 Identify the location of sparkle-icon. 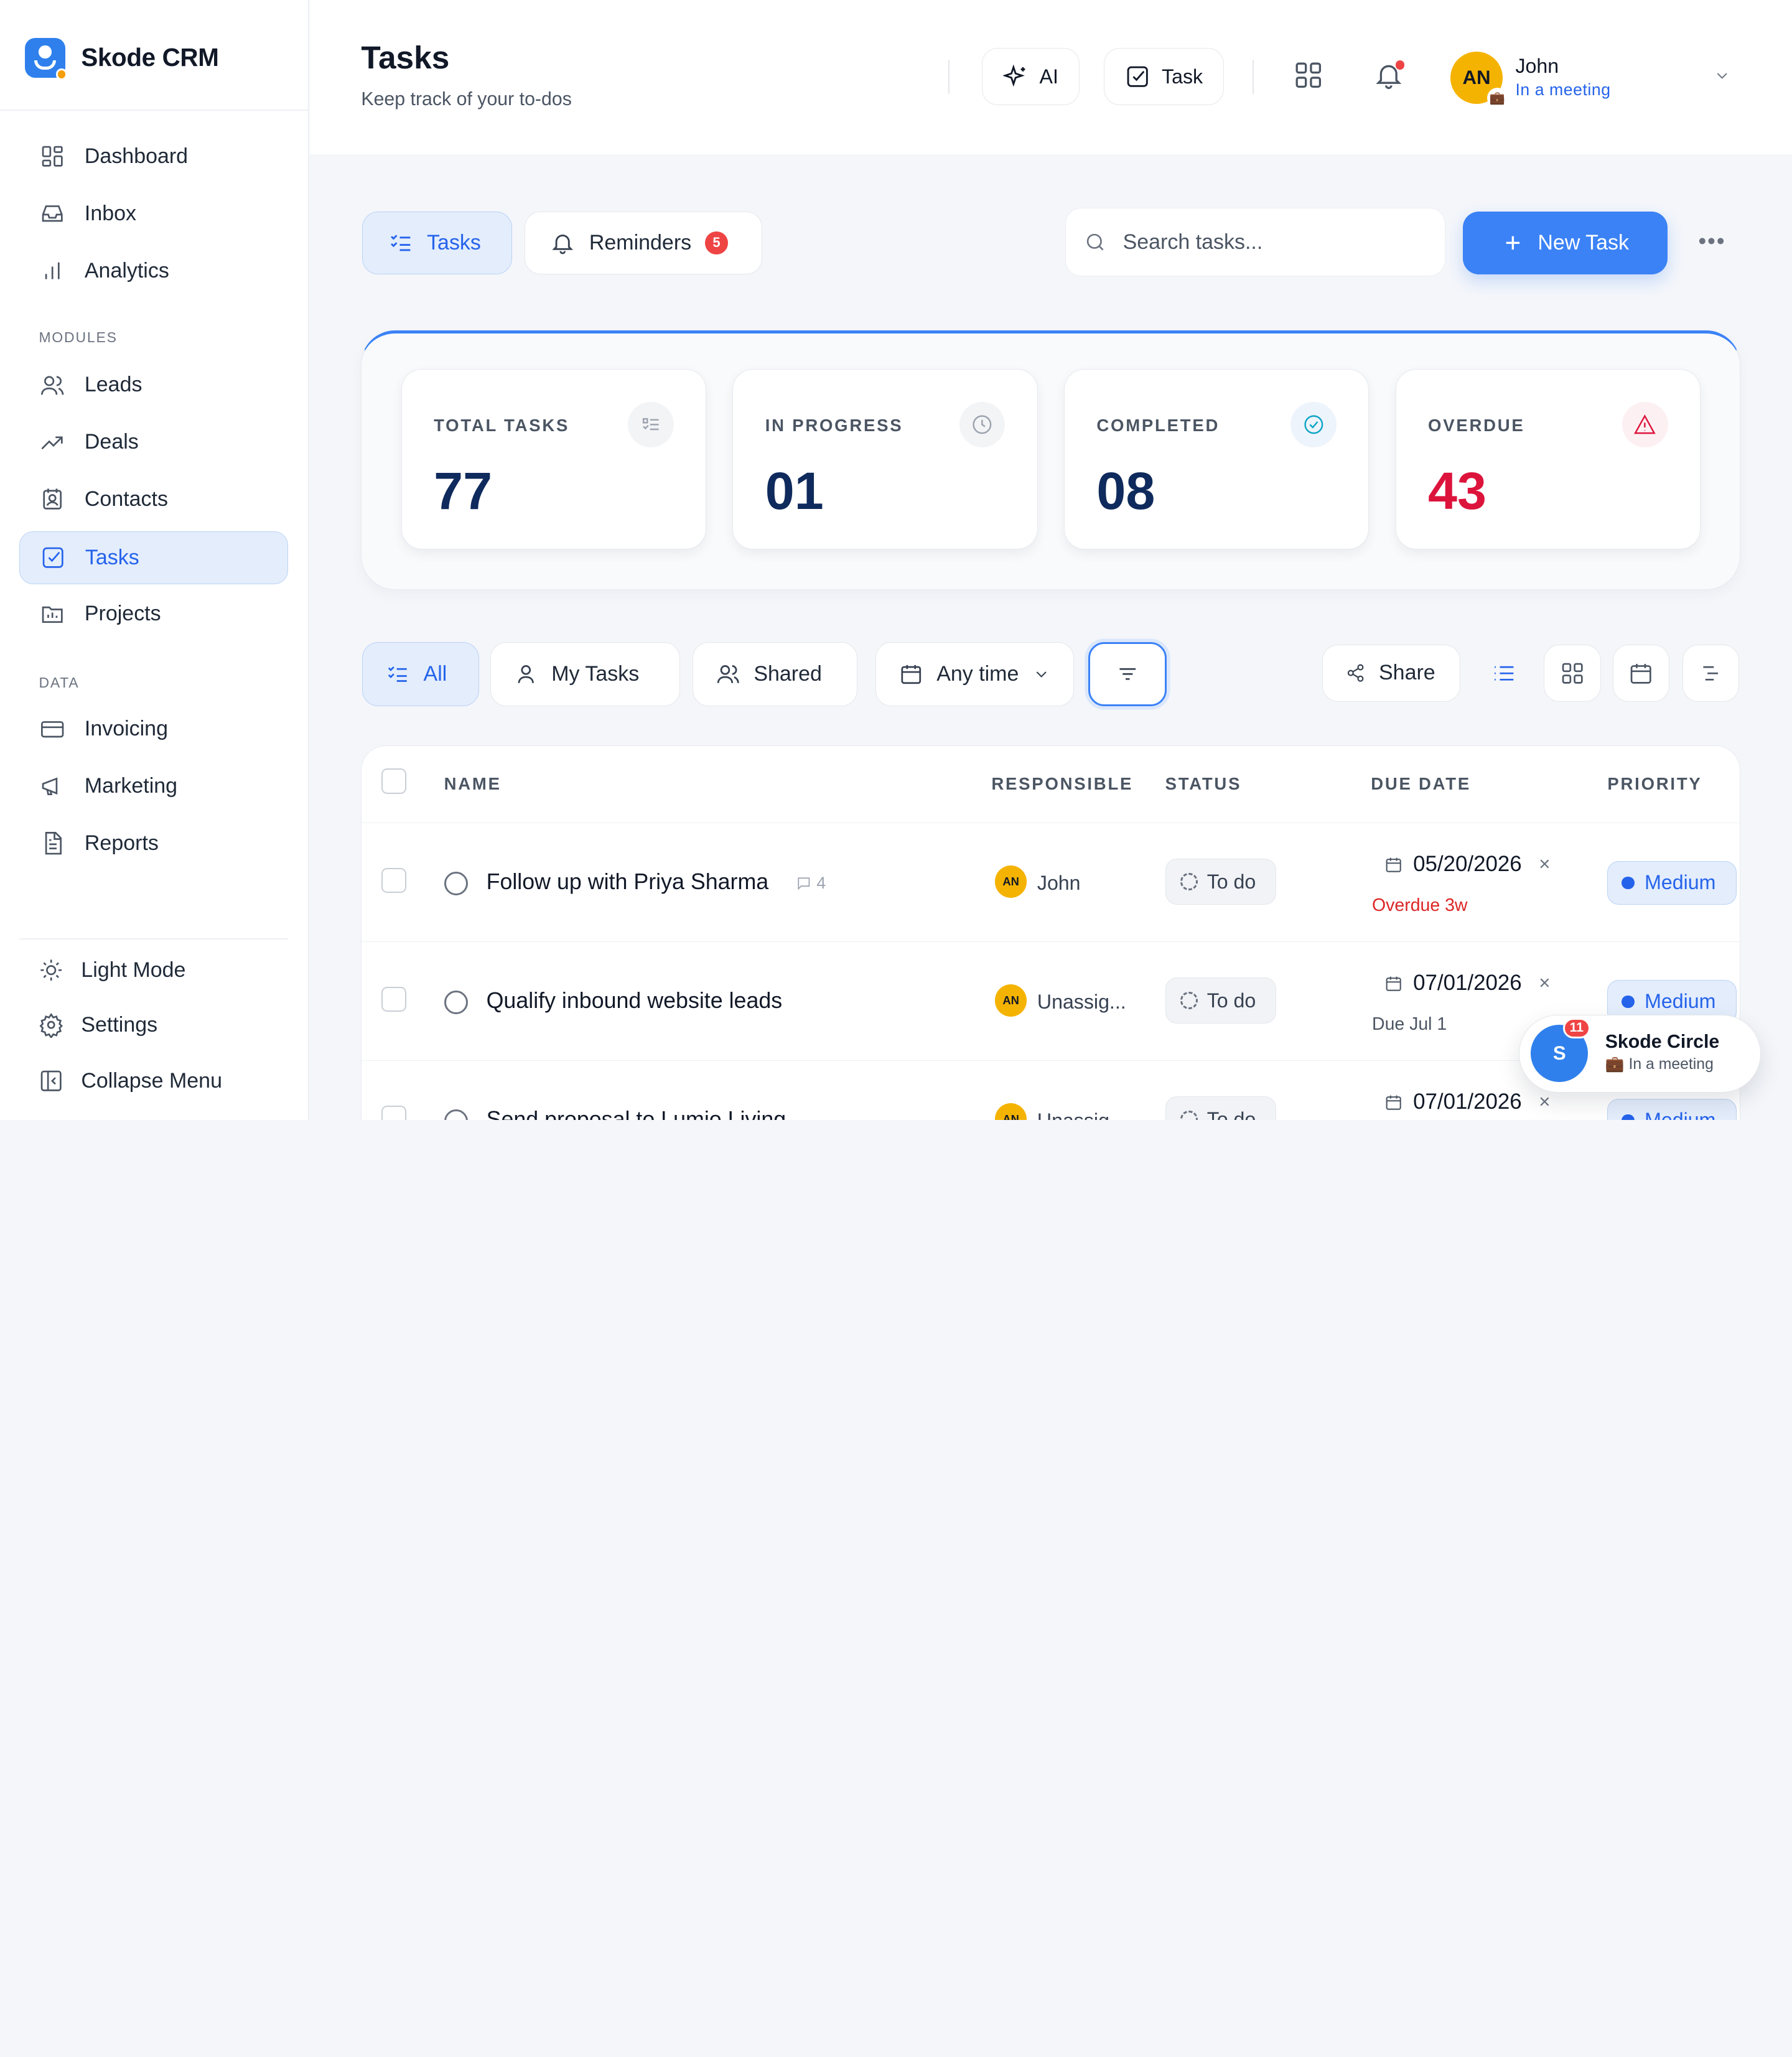
(1013, 75).